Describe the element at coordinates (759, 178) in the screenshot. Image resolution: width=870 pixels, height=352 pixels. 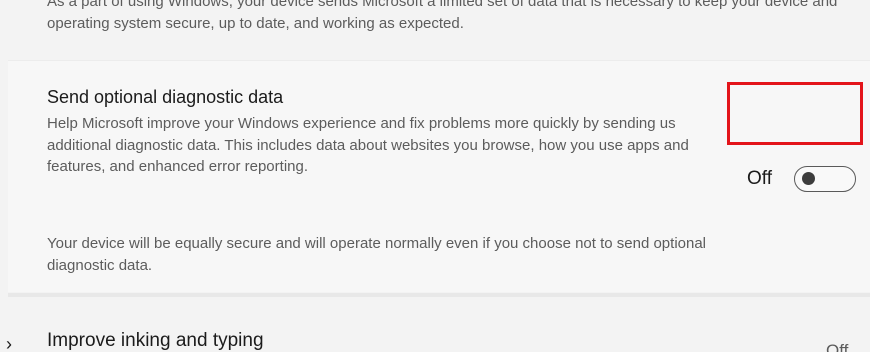
I see `toggle-state-label: Off` at that location.